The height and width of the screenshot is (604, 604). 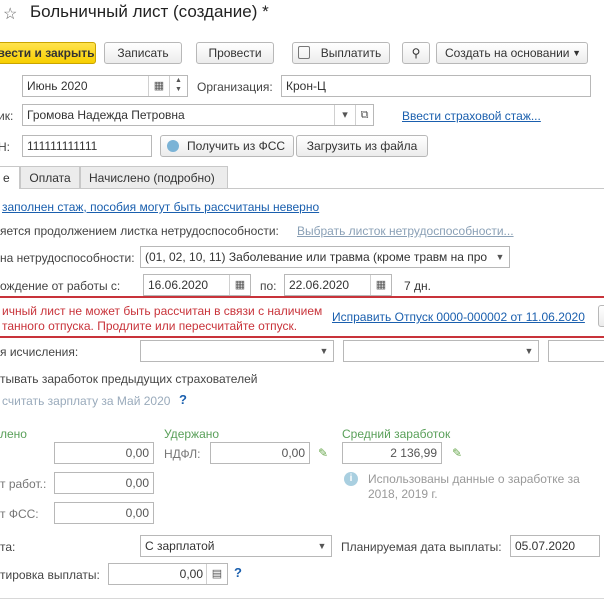 What do you see at coordinates (236, 546) in the screenshot?
I see `payment-select: С зарплатой ▼` at bounding box center [236, 546].